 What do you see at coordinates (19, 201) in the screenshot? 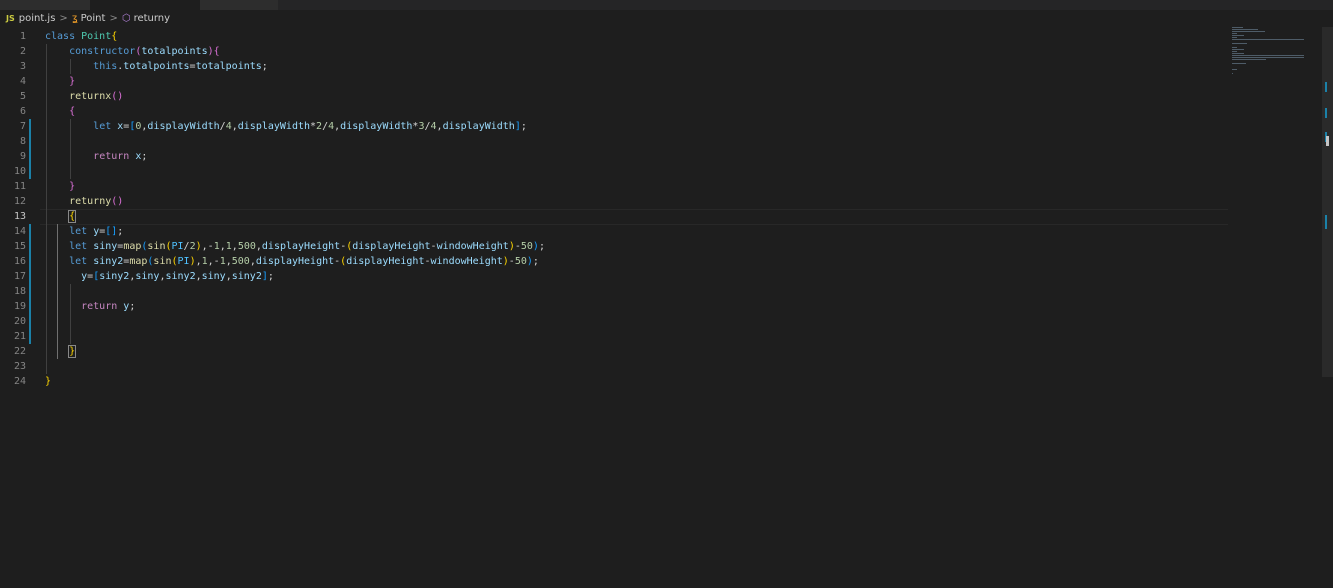
I see `line-number: 12` at bounding box center [19, 201].